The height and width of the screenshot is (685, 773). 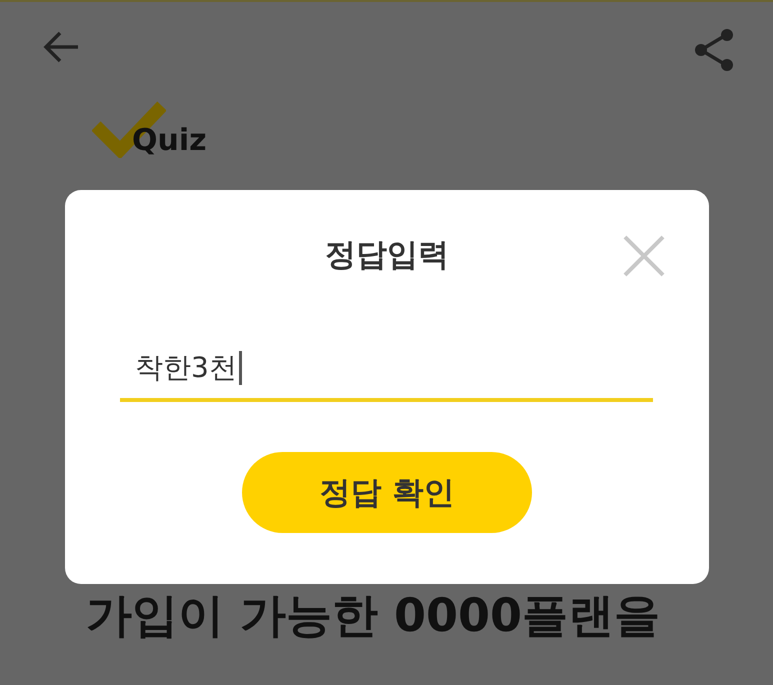 What do you see at coordinates (61, 47) in the screenshot?
I see `back-icon` at bounding box center [61, 47].